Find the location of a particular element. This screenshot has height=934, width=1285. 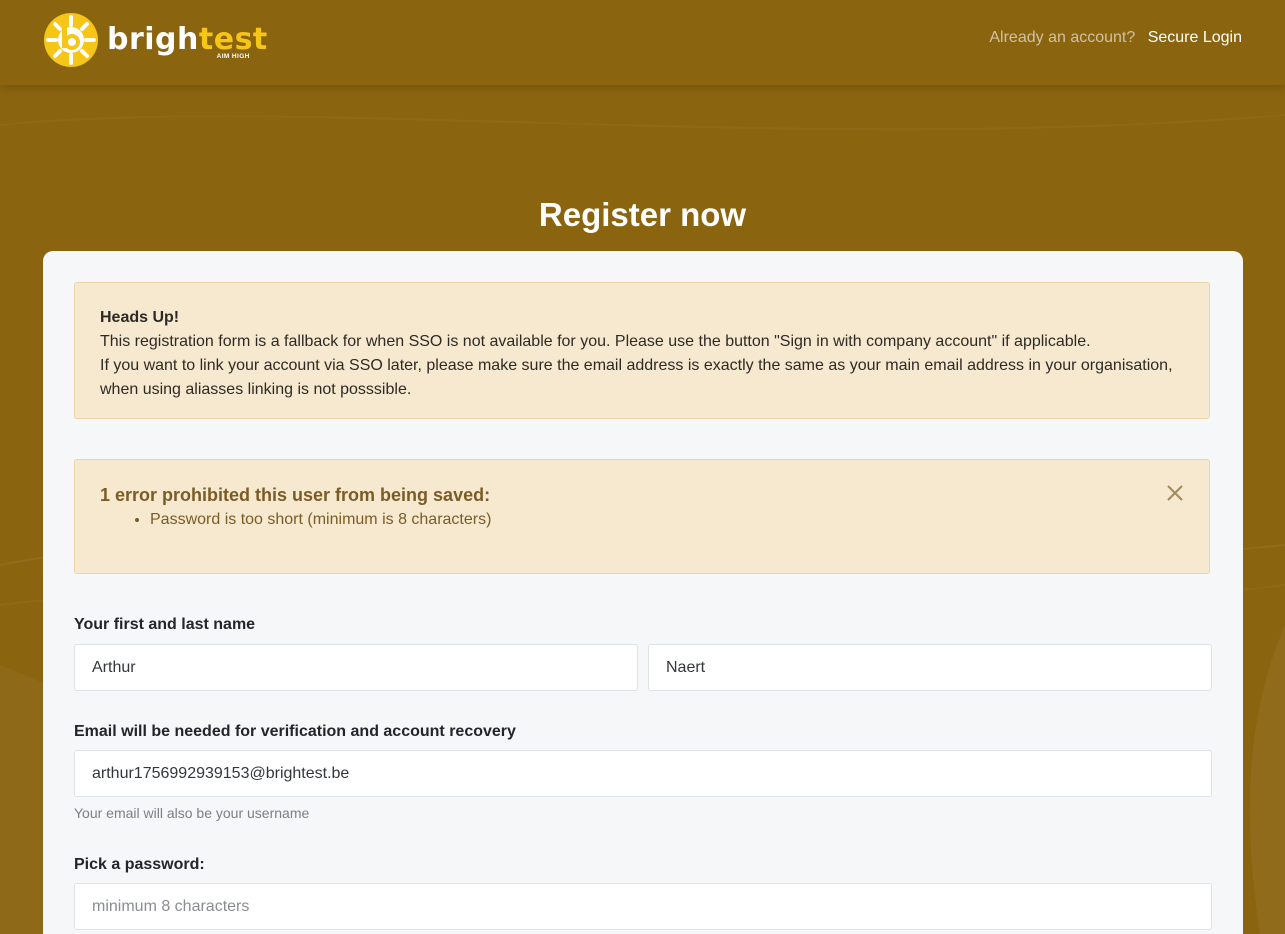

email-input is located at coordinates (643, 773).